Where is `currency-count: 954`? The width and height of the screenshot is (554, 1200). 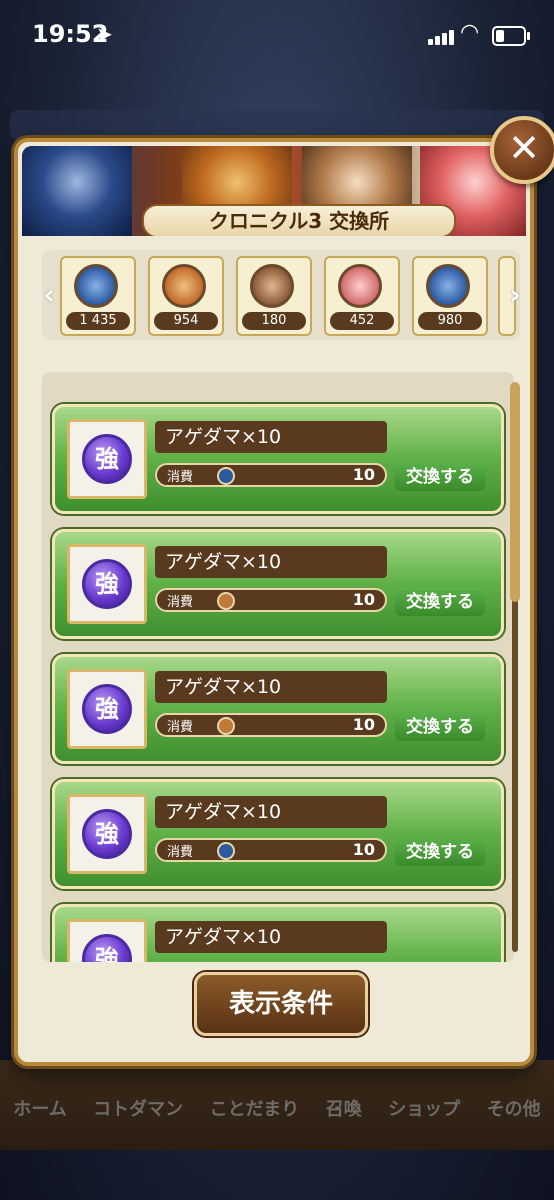
currency-count: 954 is located at coordinates (186, 321).